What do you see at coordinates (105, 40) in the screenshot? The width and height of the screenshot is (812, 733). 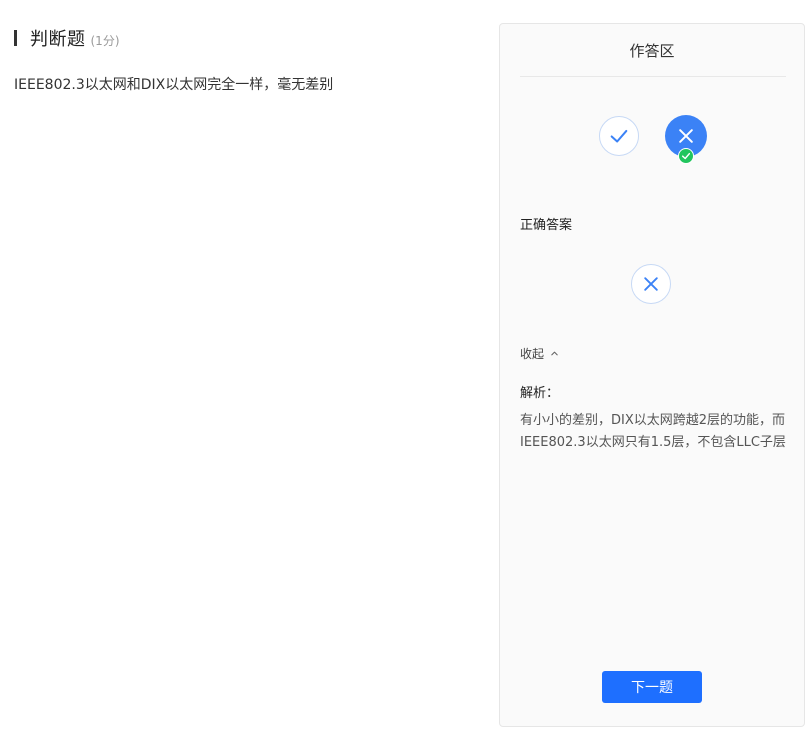 I see `question-score: (1分)` at bounding box center [105, 40].